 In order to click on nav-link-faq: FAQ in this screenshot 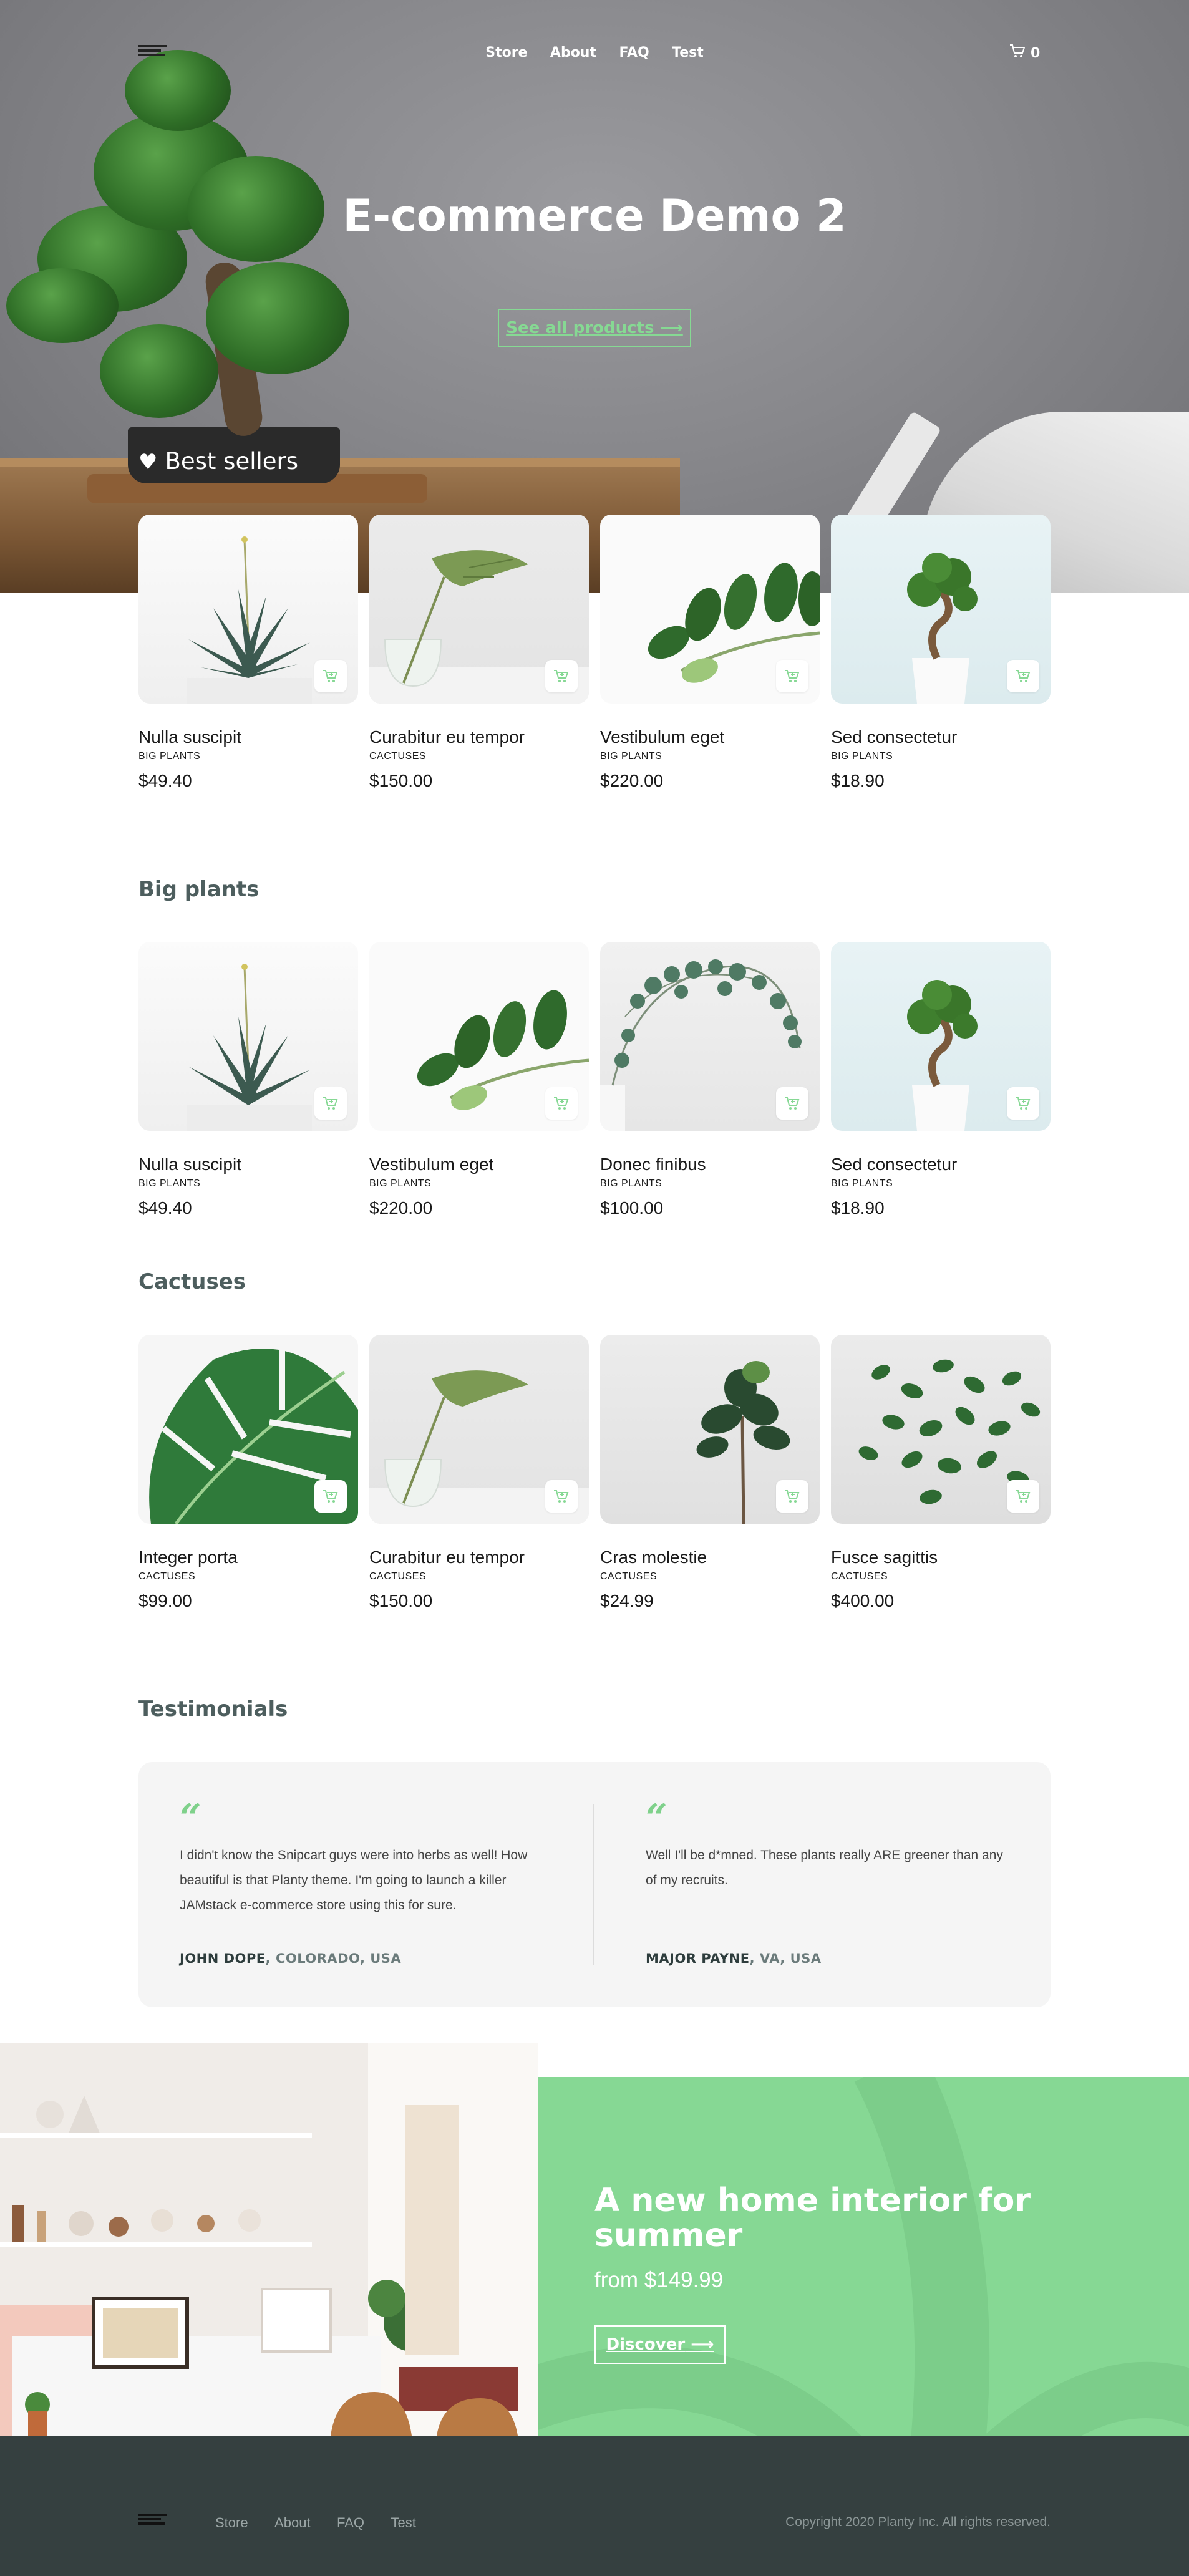, I will do `click(634, 53)`.